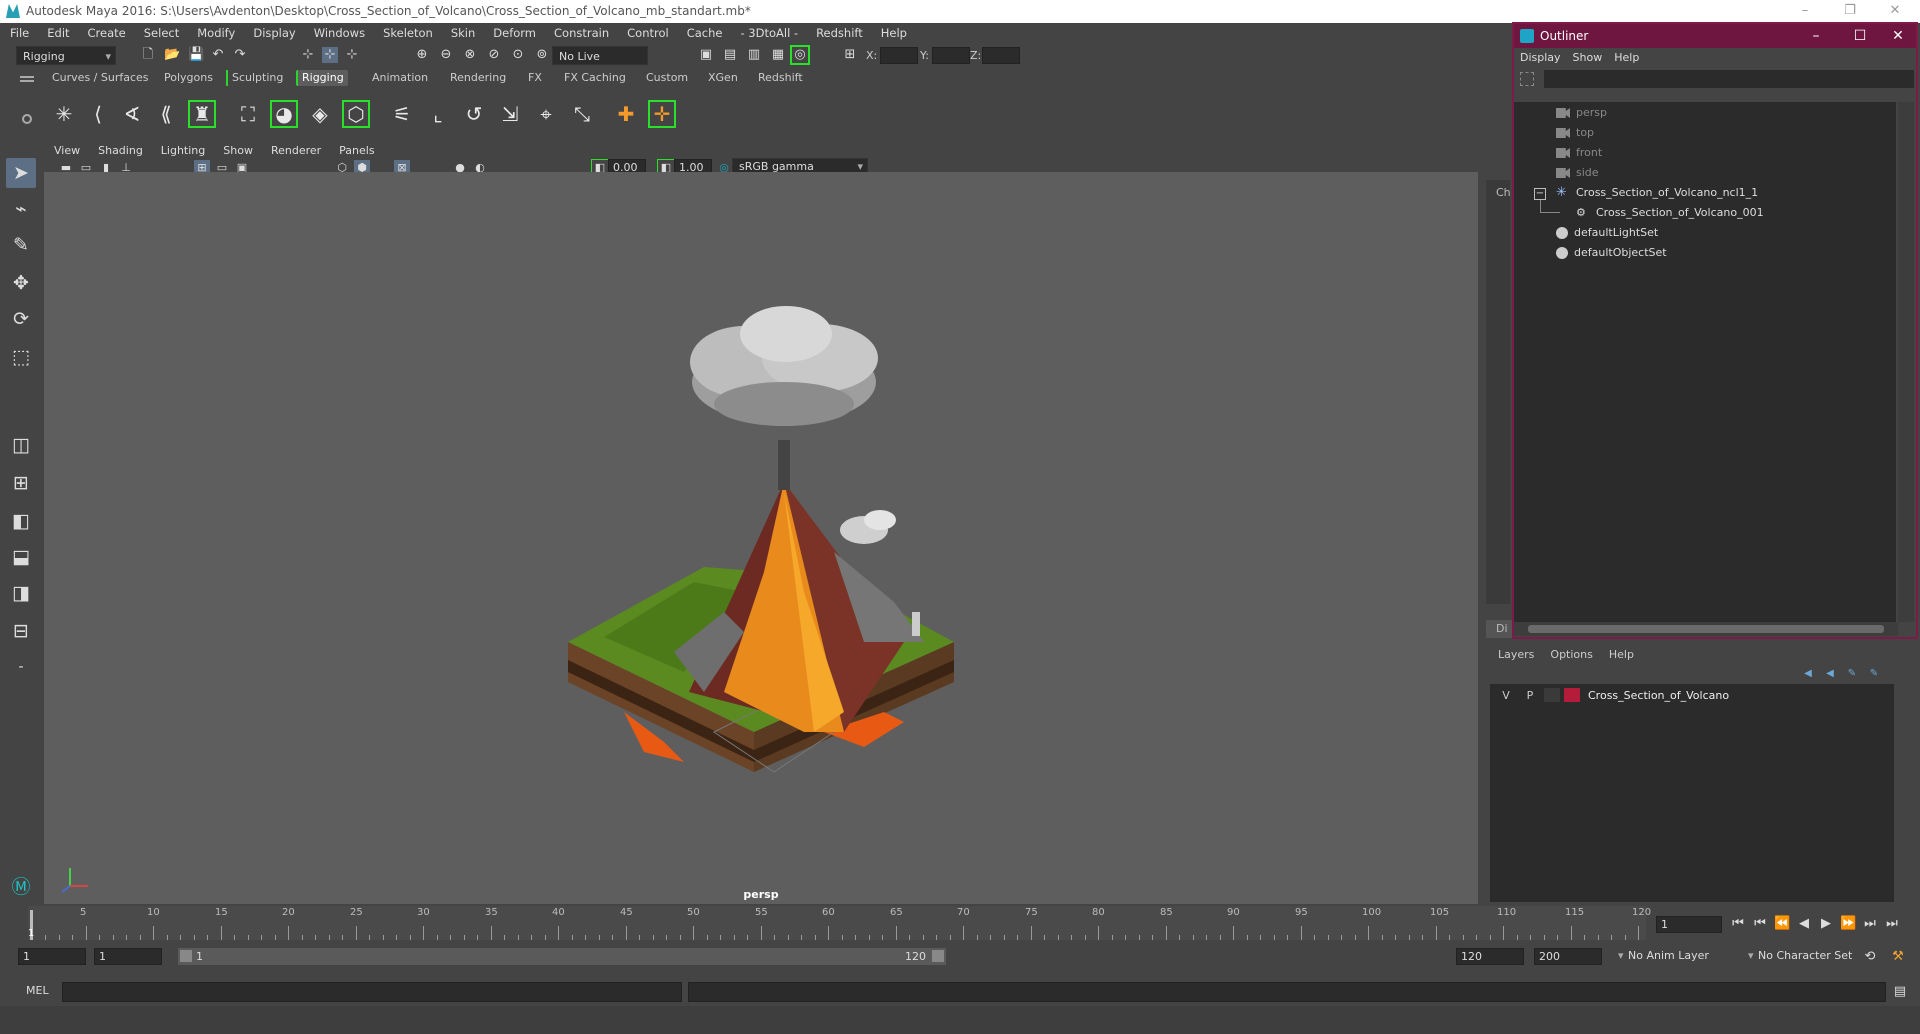 This screenshot has width=1920, height=1034. What do you see at coordinates (284, 114) in the screenshot?
I see `smooth-bind-icon: ◕` at bounding box center [284, 114].